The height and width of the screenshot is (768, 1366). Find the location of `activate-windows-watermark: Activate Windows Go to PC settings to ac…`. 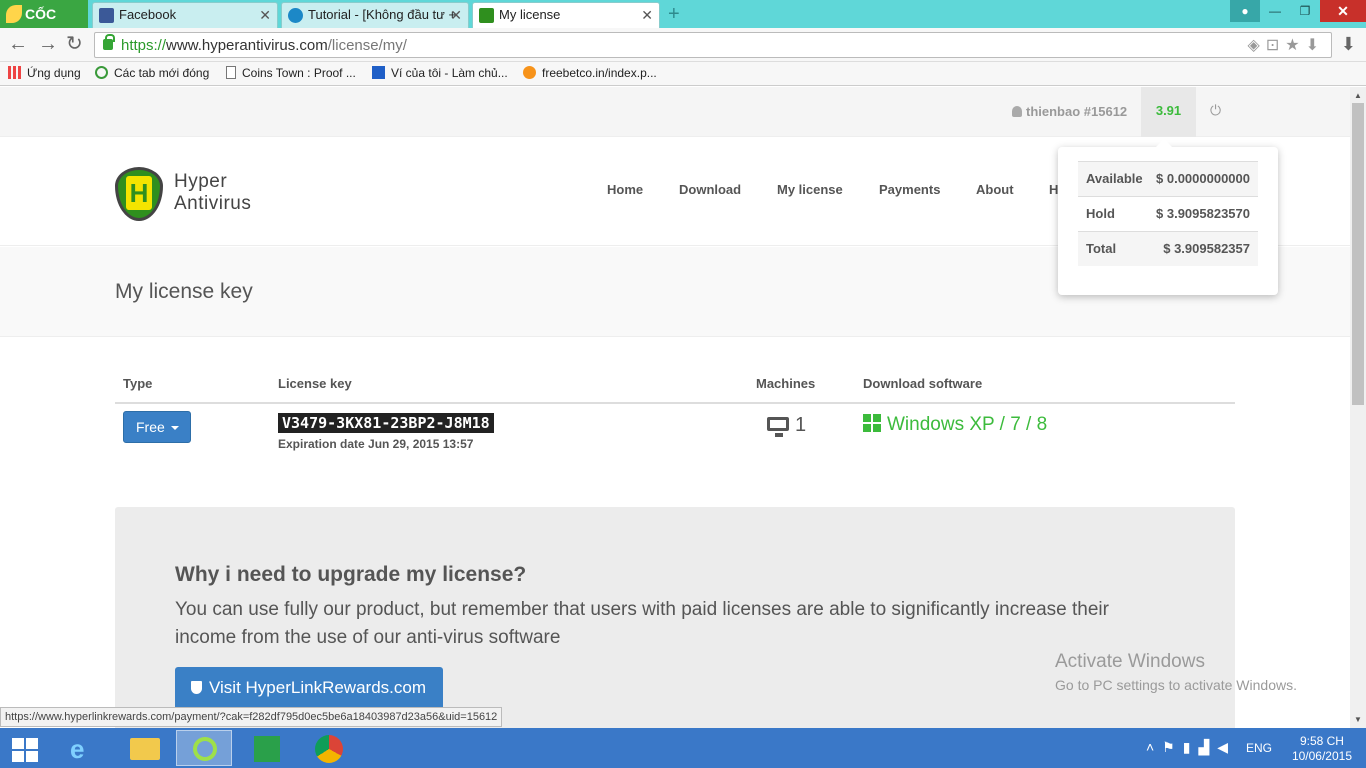

activate-windows-watermark: Activate Windows Go to PC settings to ac… is located at coordinates (1176, 672).